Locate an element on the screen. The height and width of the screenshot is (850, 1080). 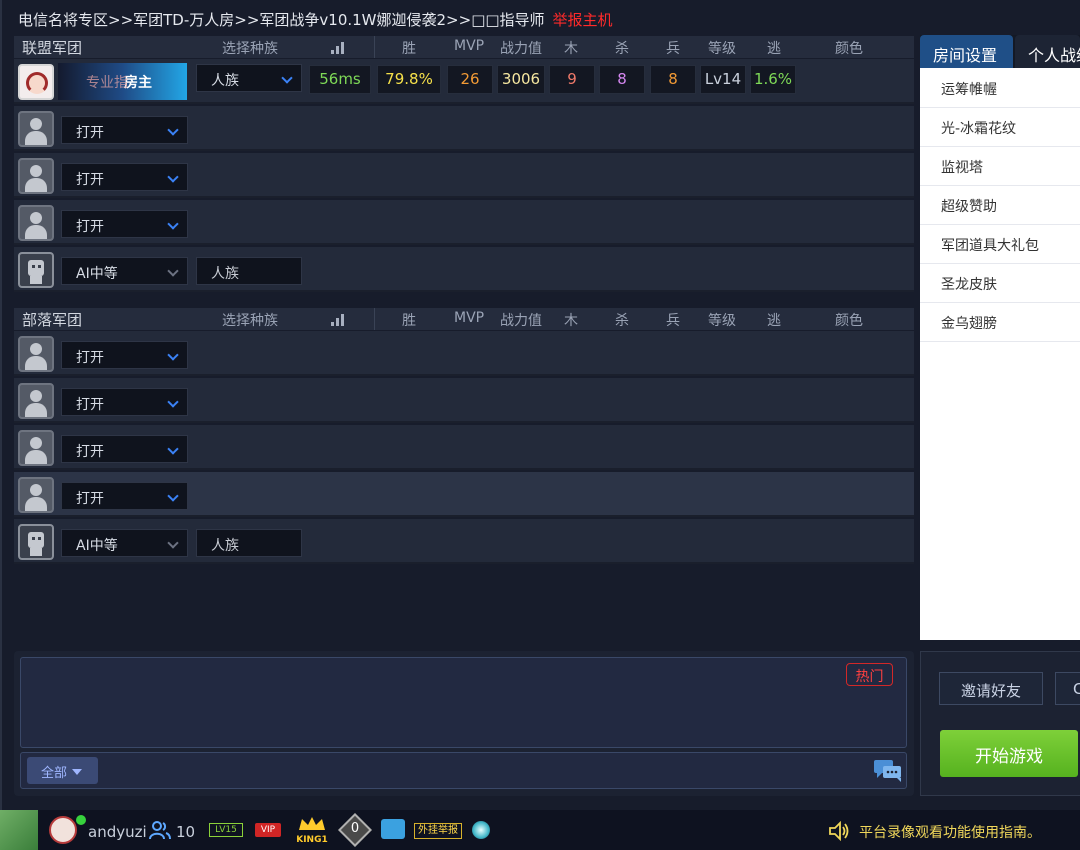
host-kill: 8 is located at coordinates (622, 79).